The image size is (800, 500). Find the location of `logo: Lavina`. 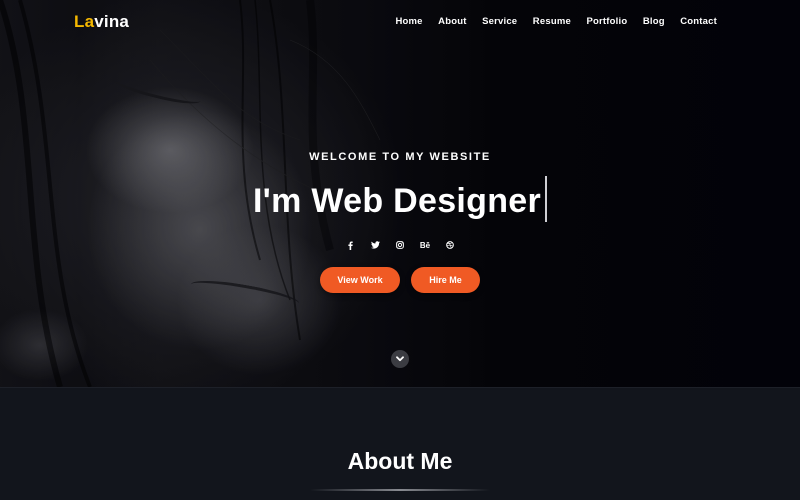

logo: Lavina is located at coordinates (101, 22).